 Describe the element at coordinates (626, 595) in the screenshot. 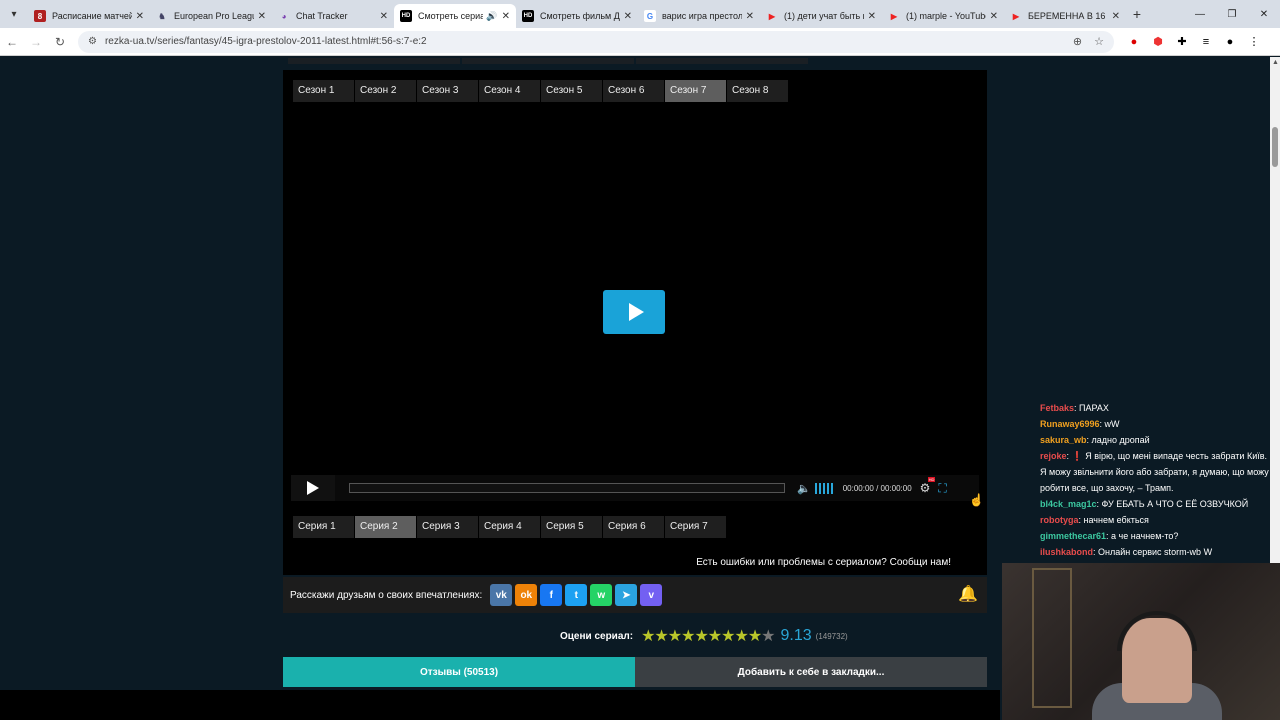

I see `telegram-share-icon: ➤` at that location.